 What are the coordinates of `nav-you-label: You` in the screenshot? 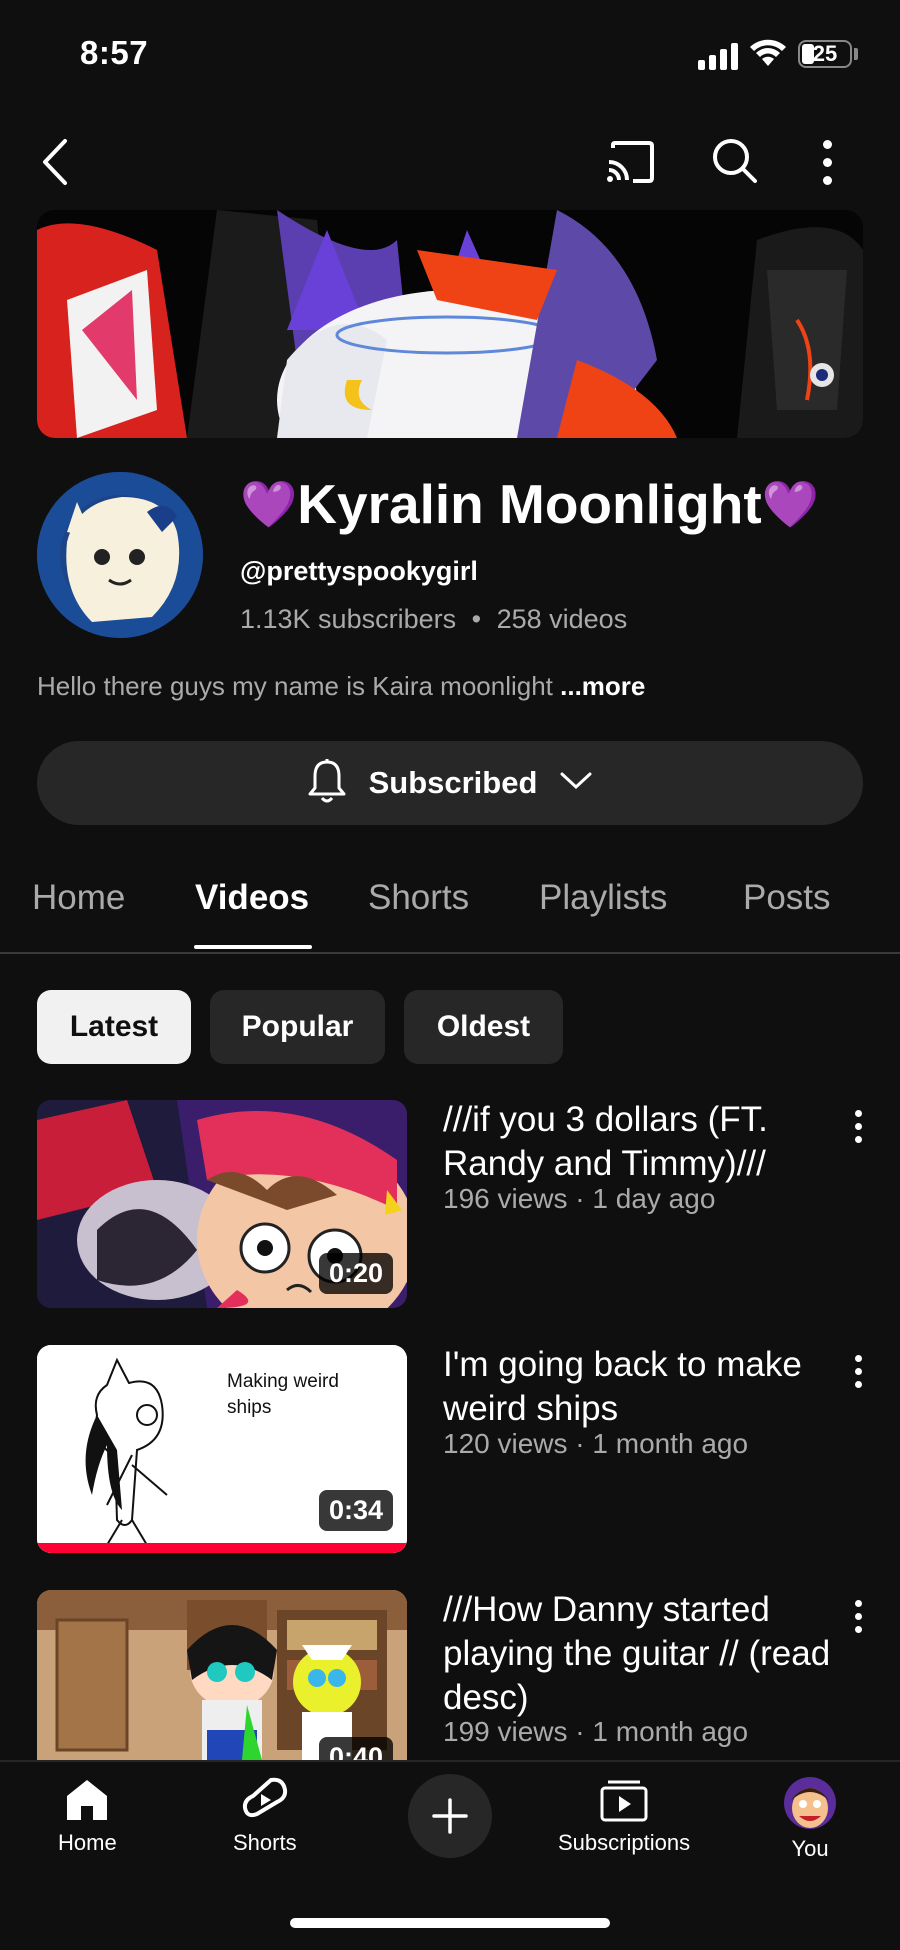 It's located at (810, 1848).